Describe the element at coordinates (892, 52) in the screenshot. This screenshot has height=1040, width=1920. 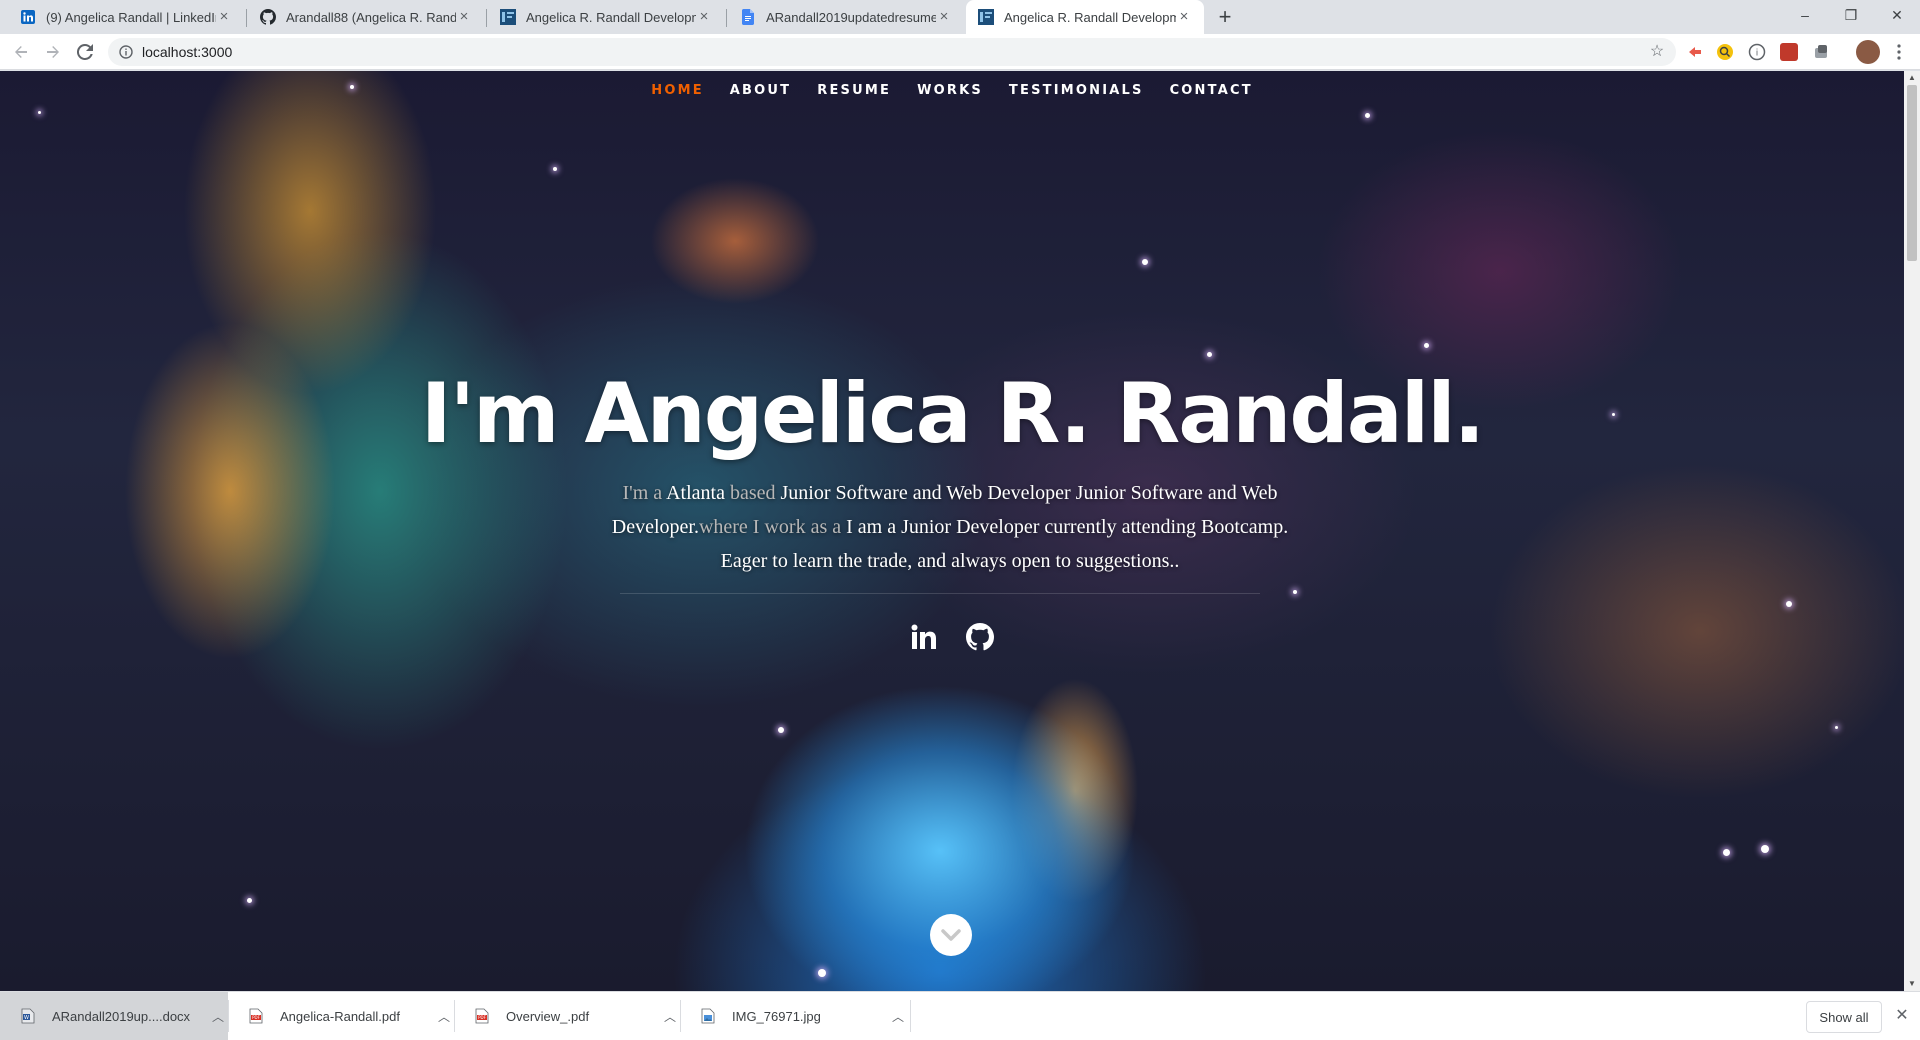
I see `address-bar: localhost:3000 ☆` at that location.